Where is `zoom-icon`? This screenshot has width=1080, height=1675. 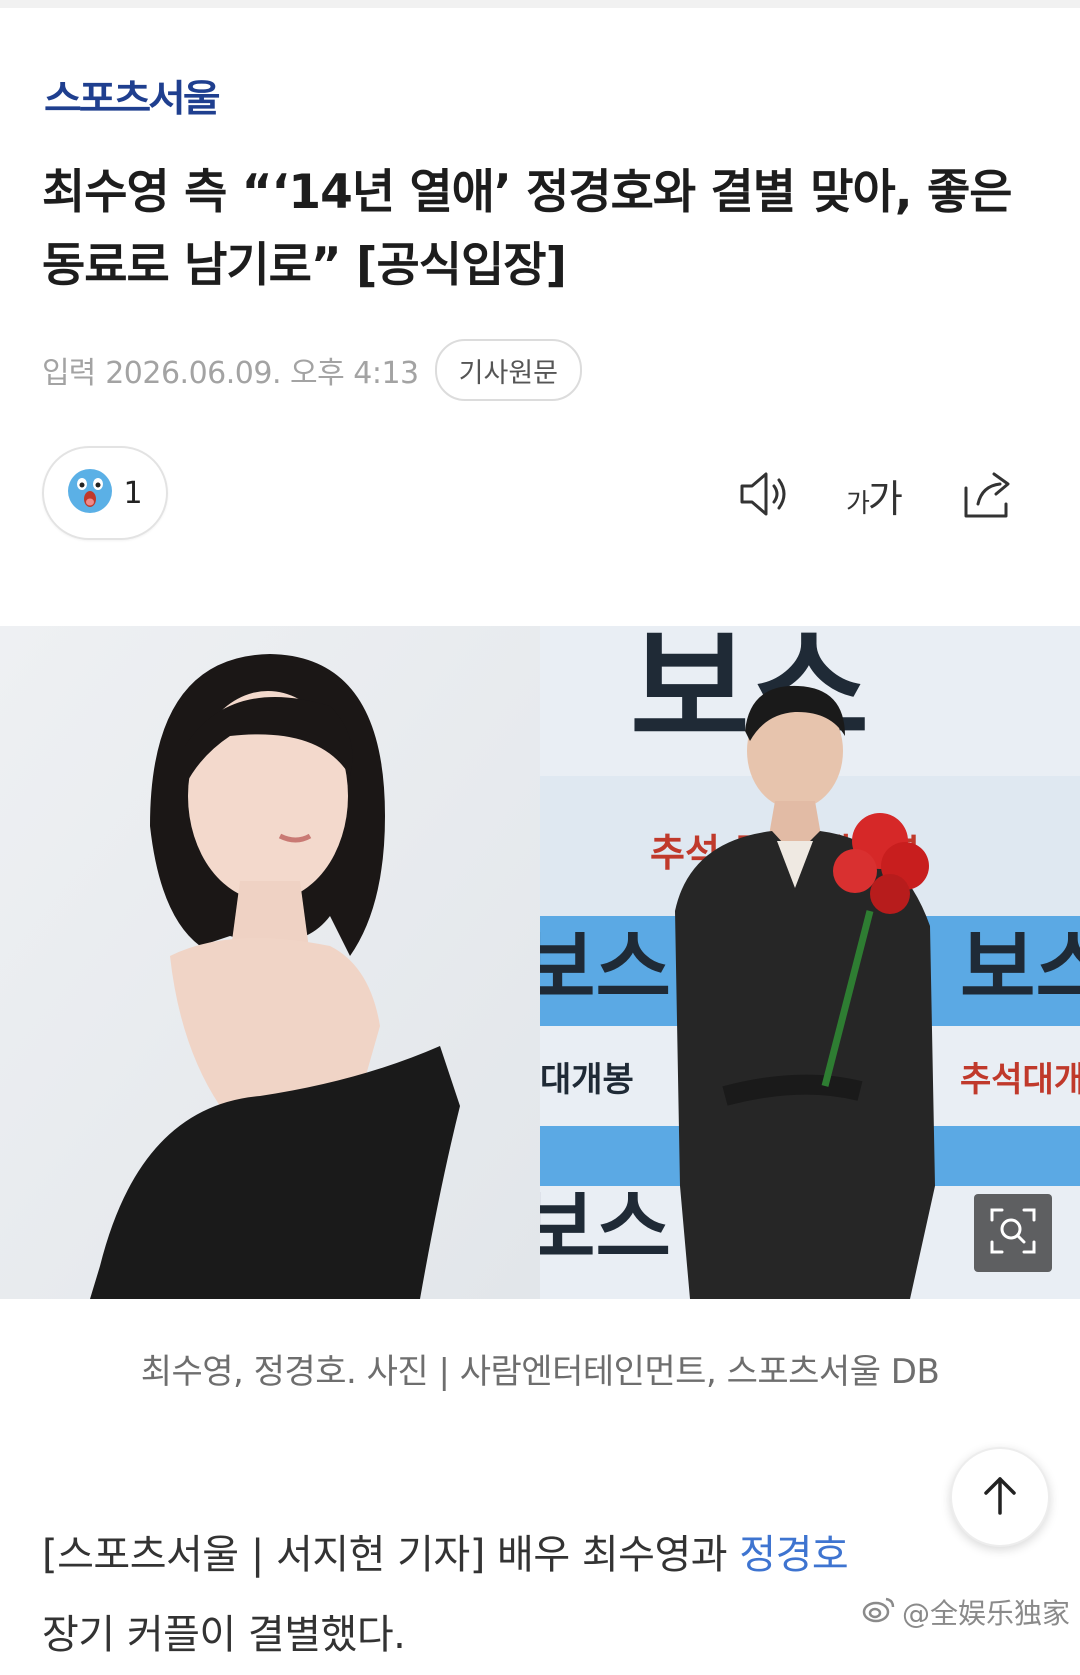
zoom-icon is located at coordinates (1013, 1233).